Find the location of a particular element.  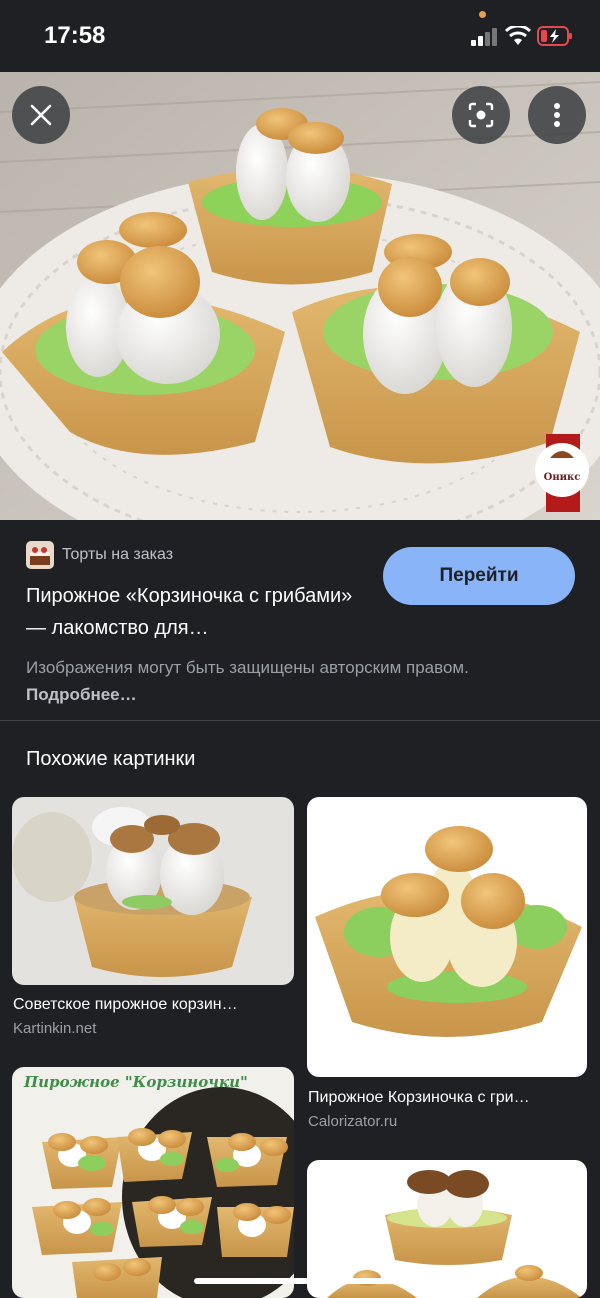

lens-icon is located at coordinates (481, 115).